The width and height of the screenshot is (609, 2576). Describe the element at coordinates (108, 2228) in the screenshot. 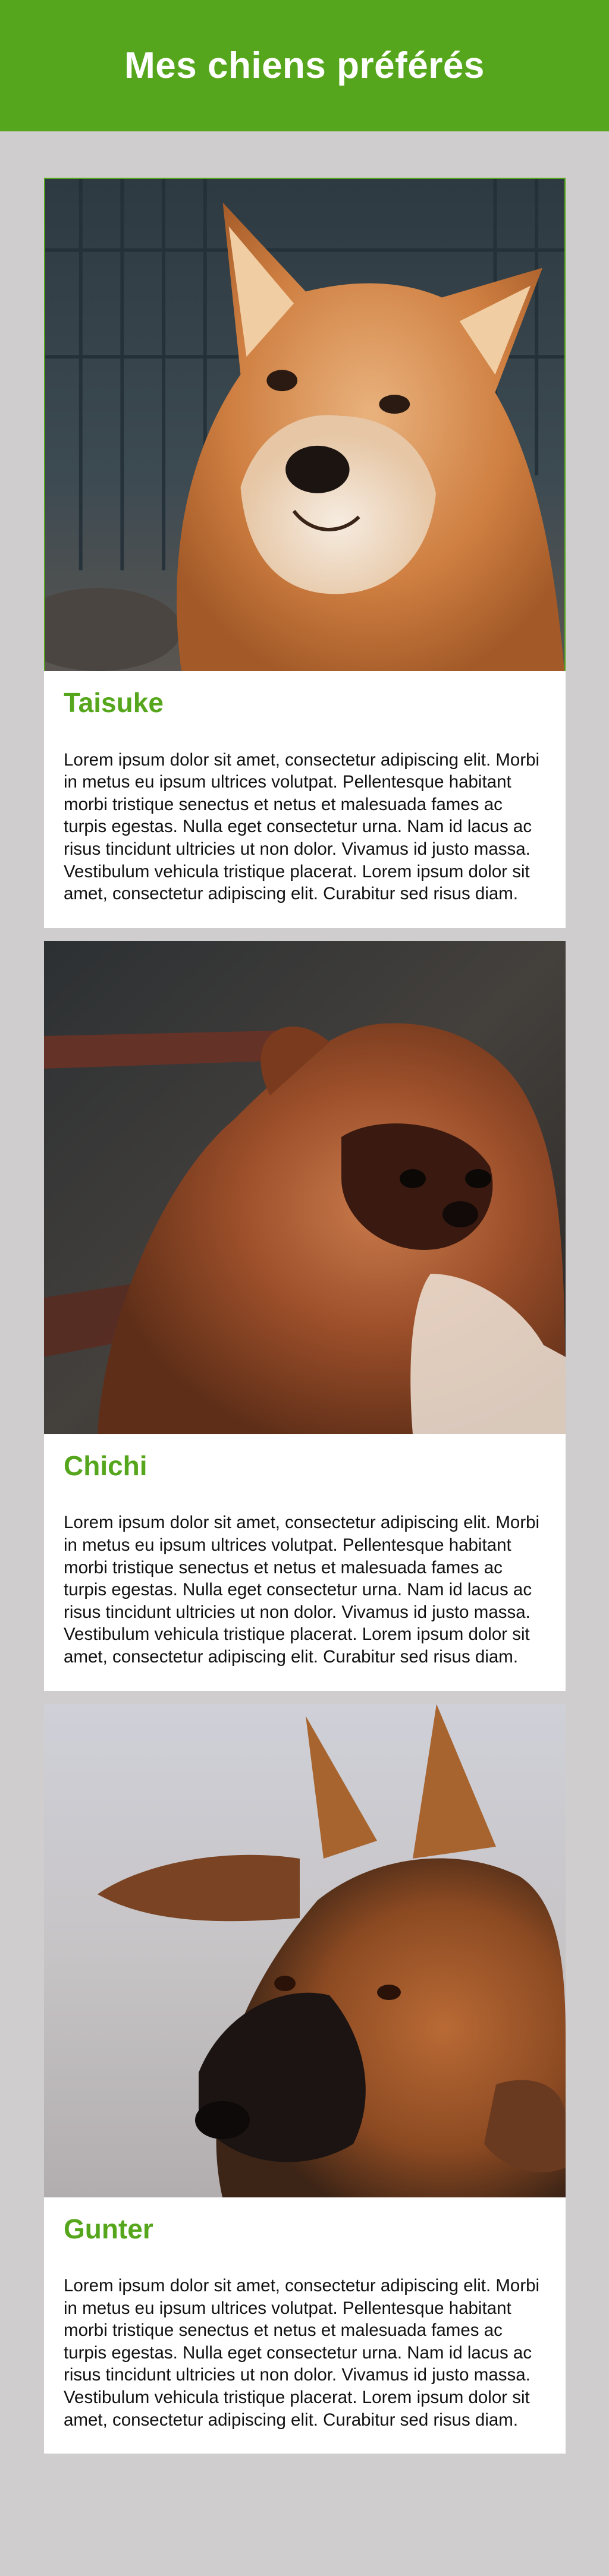

I see `dog-name: Gunter` at that location.